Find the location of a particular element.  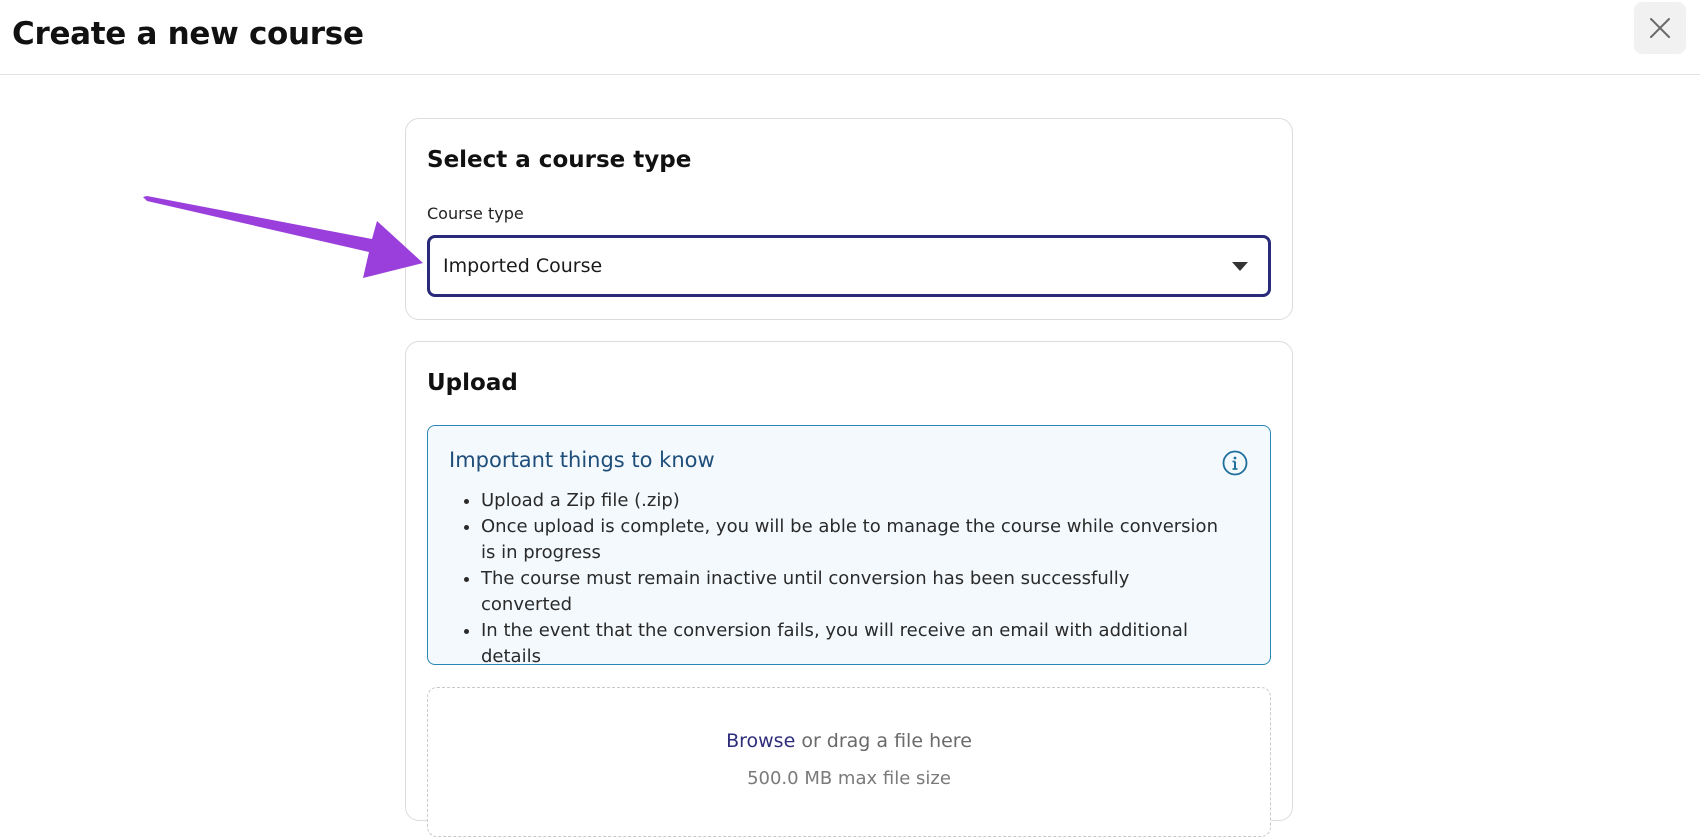

info-list-item: Upload a Zip file (.zip) is located at coordinates (851, 501).